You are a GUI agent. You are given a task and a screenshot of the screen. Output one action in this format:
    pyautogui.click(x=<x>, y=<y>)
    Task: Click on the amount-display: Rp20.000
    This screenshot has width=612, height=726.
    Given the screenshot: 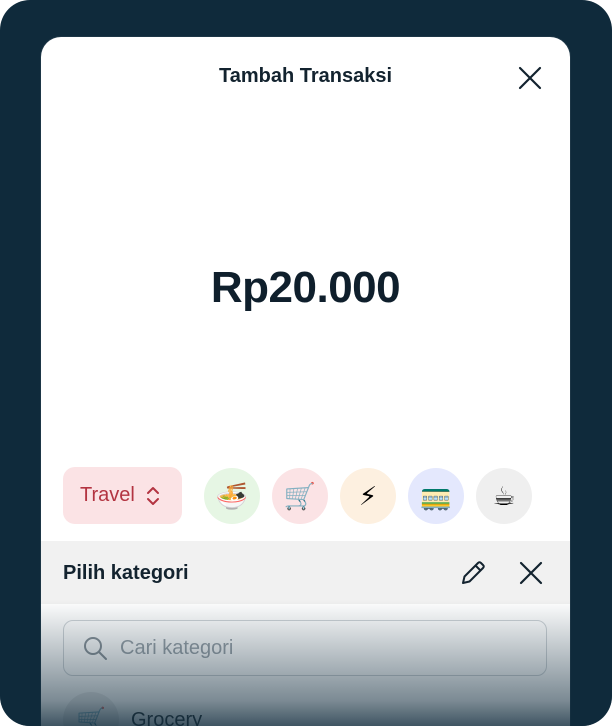 What is the action you would take?
    pyautogui.click(x=305, y=288)
    